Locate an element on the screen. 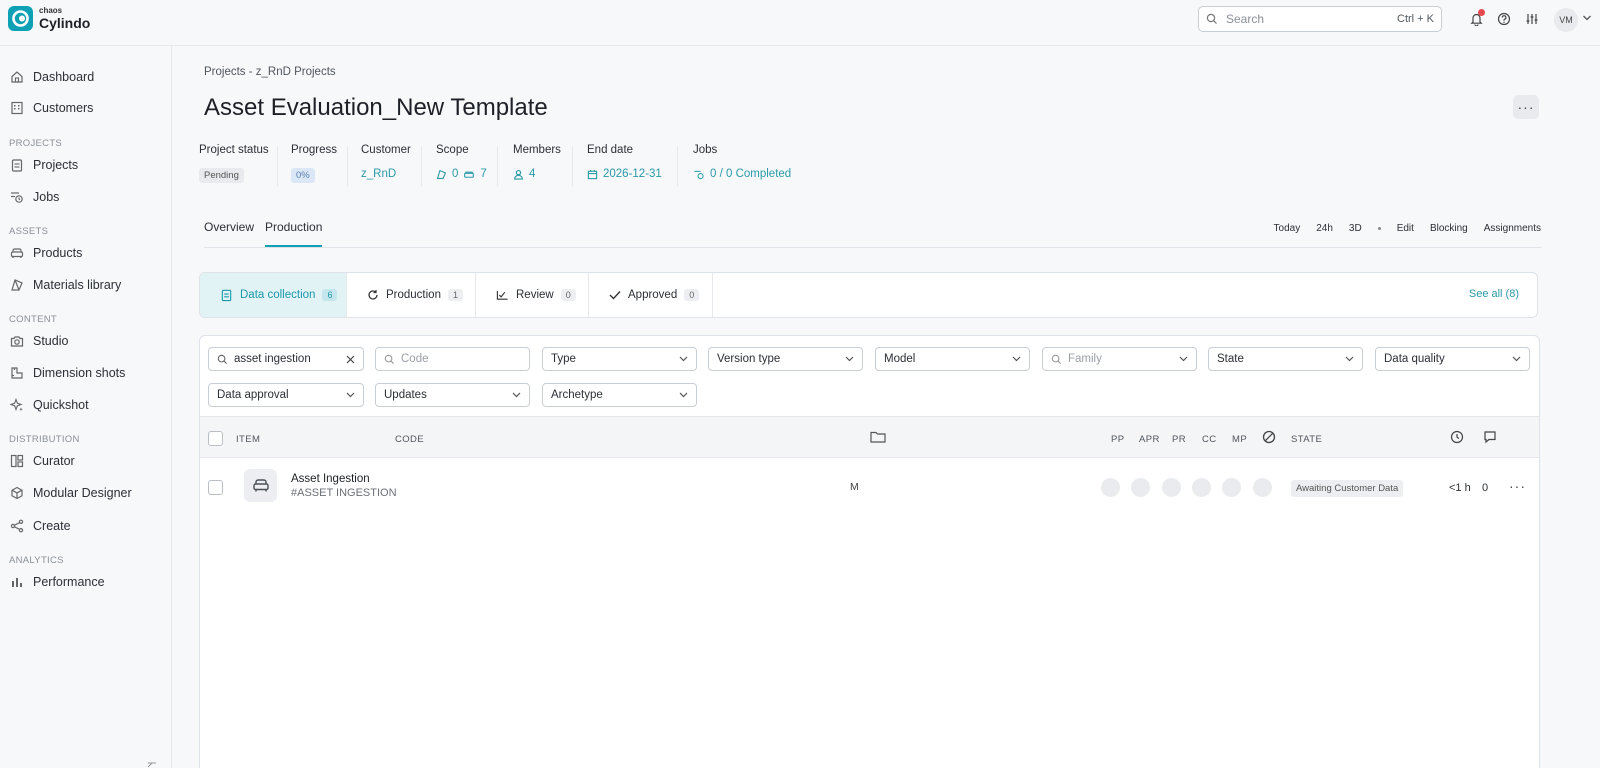  sidebar-item-curator: Curator is located at coordinates (42, 461).